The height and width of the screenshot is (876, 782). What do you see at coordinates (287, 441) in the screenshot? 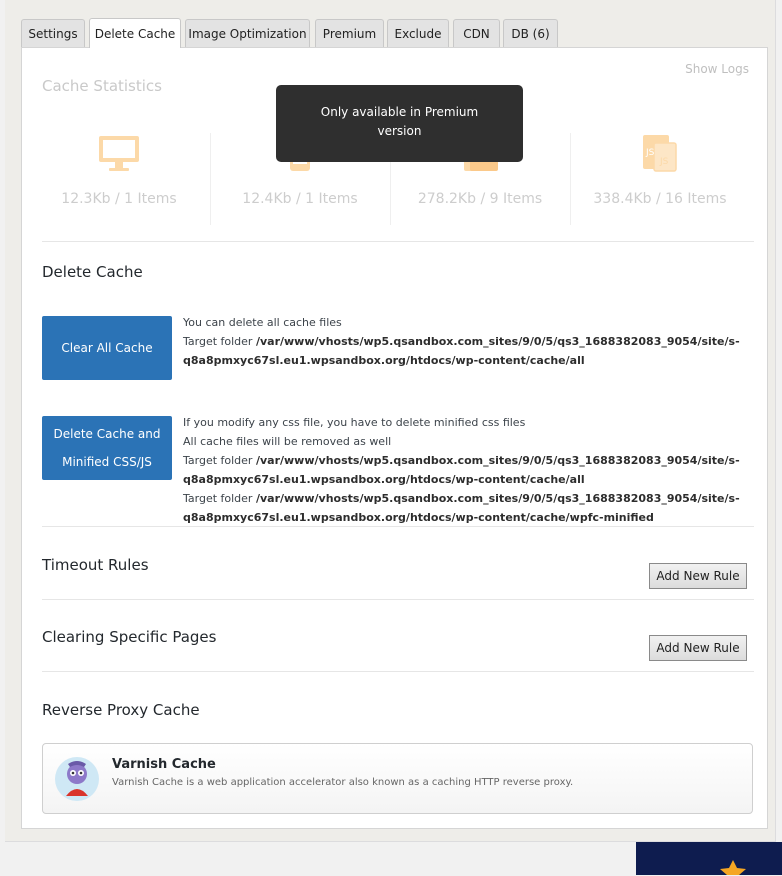
I see `minified-desc-2: All cache files will be removed as well` at bounding box center [287, 441].